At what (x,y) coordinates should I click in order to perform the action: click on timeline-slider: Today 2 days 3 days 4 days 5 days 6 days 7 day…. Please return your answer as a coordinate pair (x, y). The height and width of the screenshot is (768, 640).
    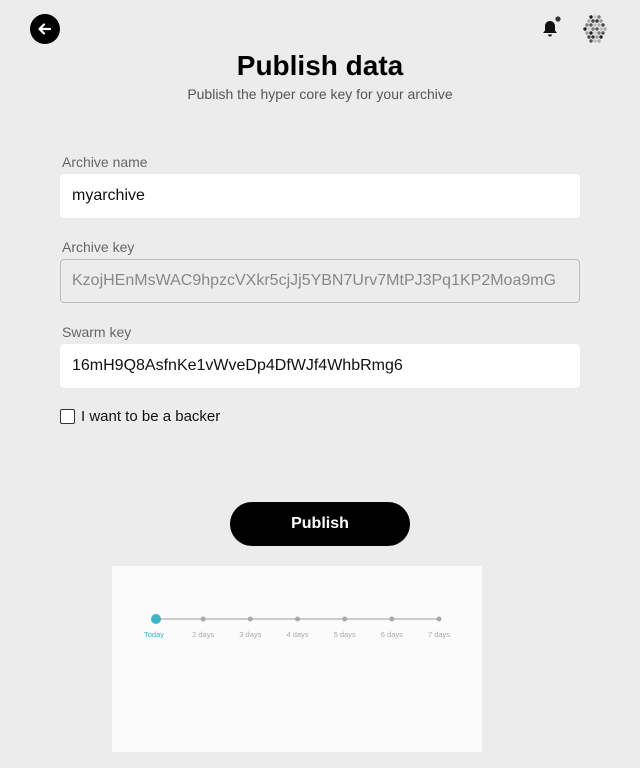
    Looking at the image, I should click on (297, 659).